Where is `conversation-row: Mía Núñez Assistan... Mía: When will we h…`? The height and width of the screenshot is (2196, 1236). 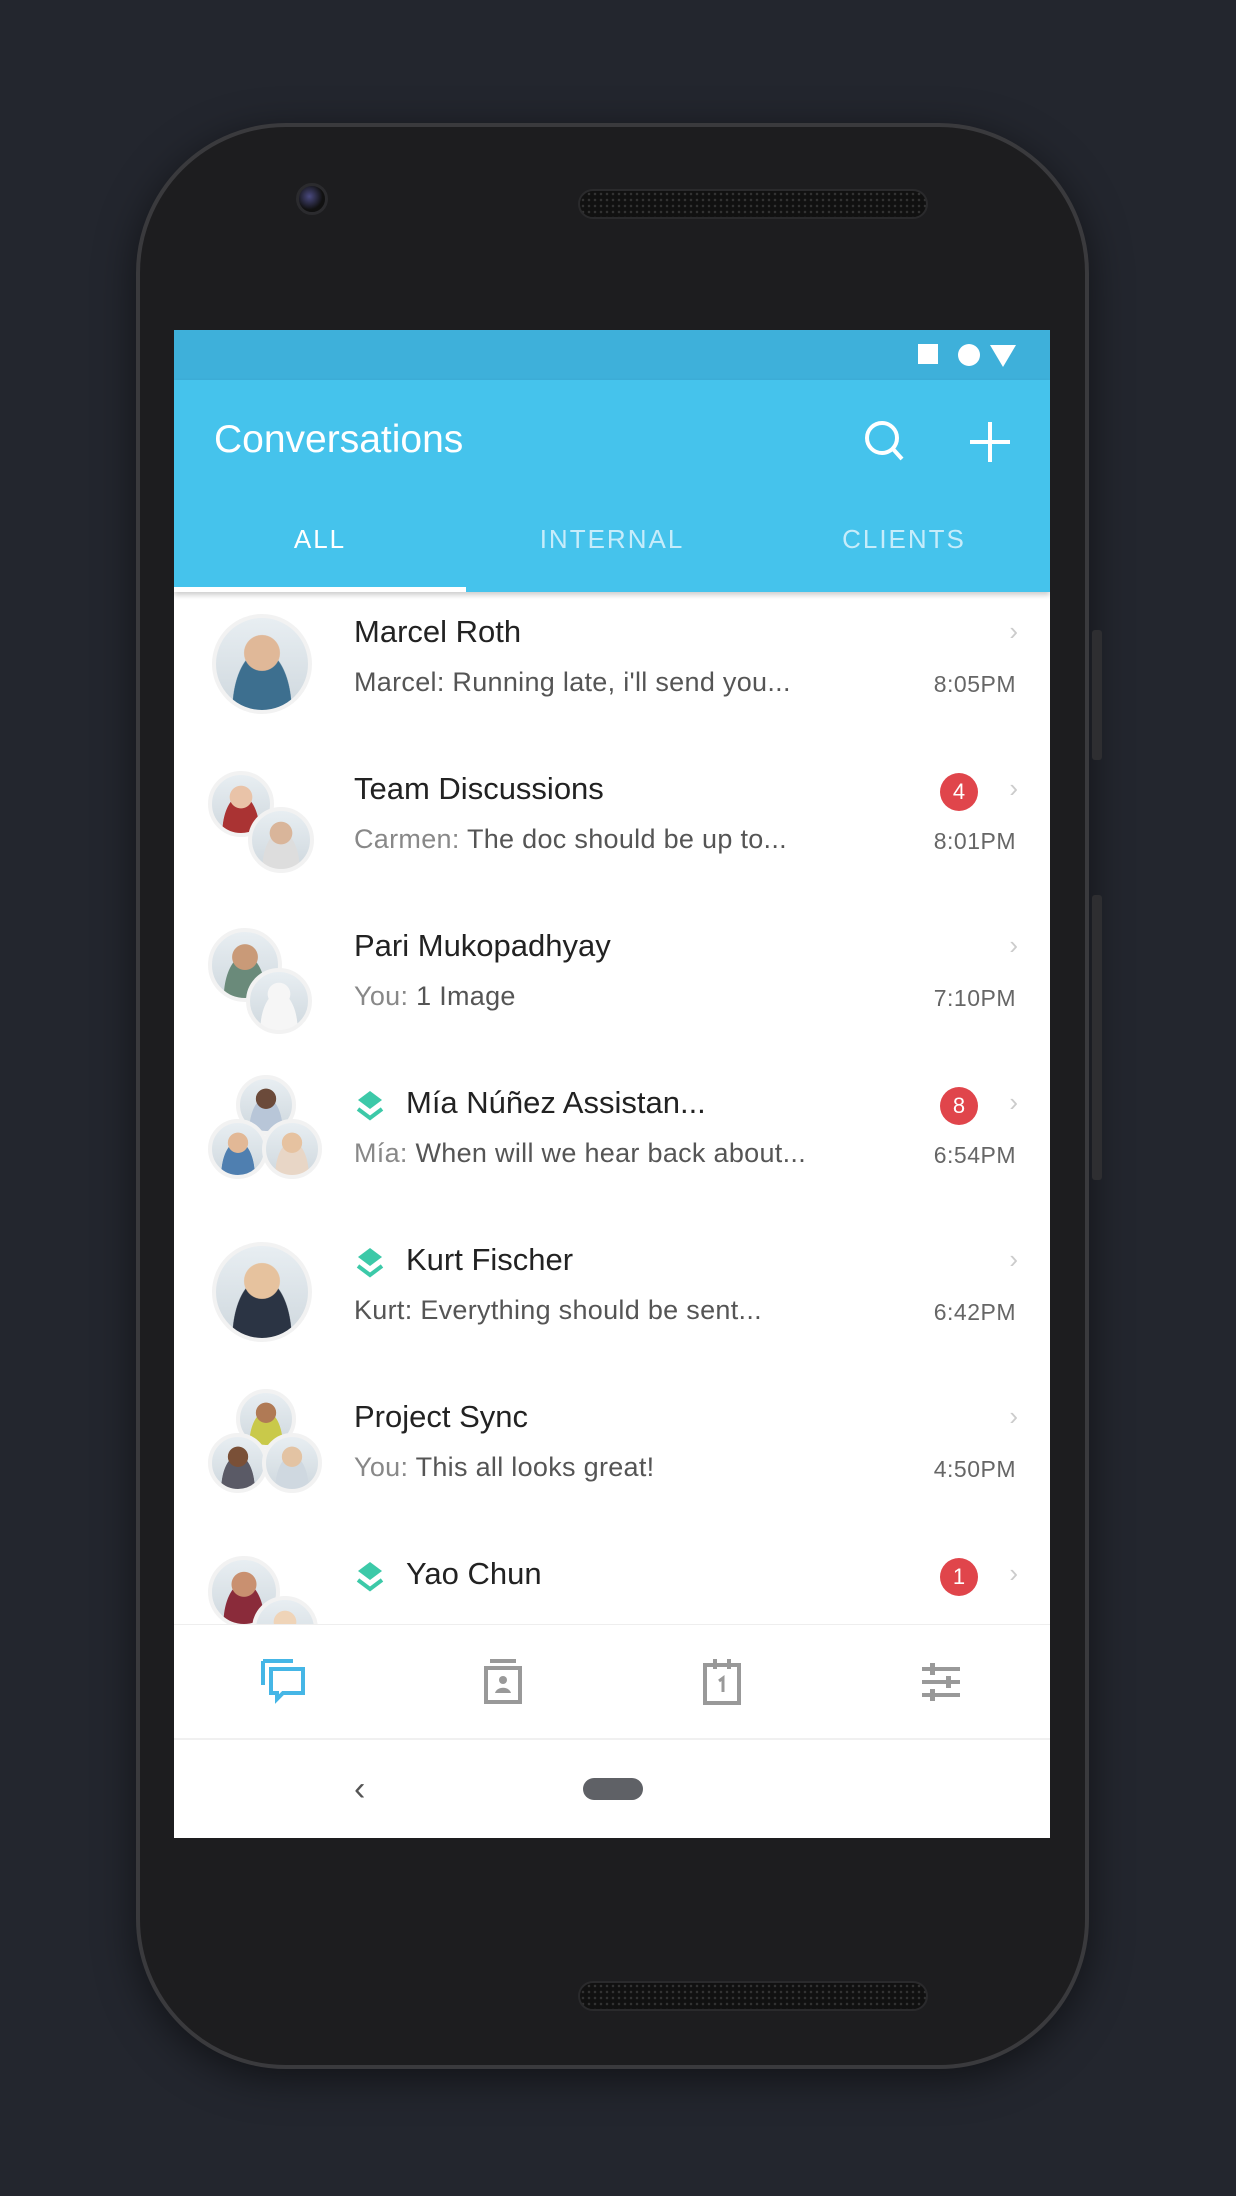 conversation-row: Mía Núñez Assistan... Mía: When will we h… is located at coordinates (612, 1141).